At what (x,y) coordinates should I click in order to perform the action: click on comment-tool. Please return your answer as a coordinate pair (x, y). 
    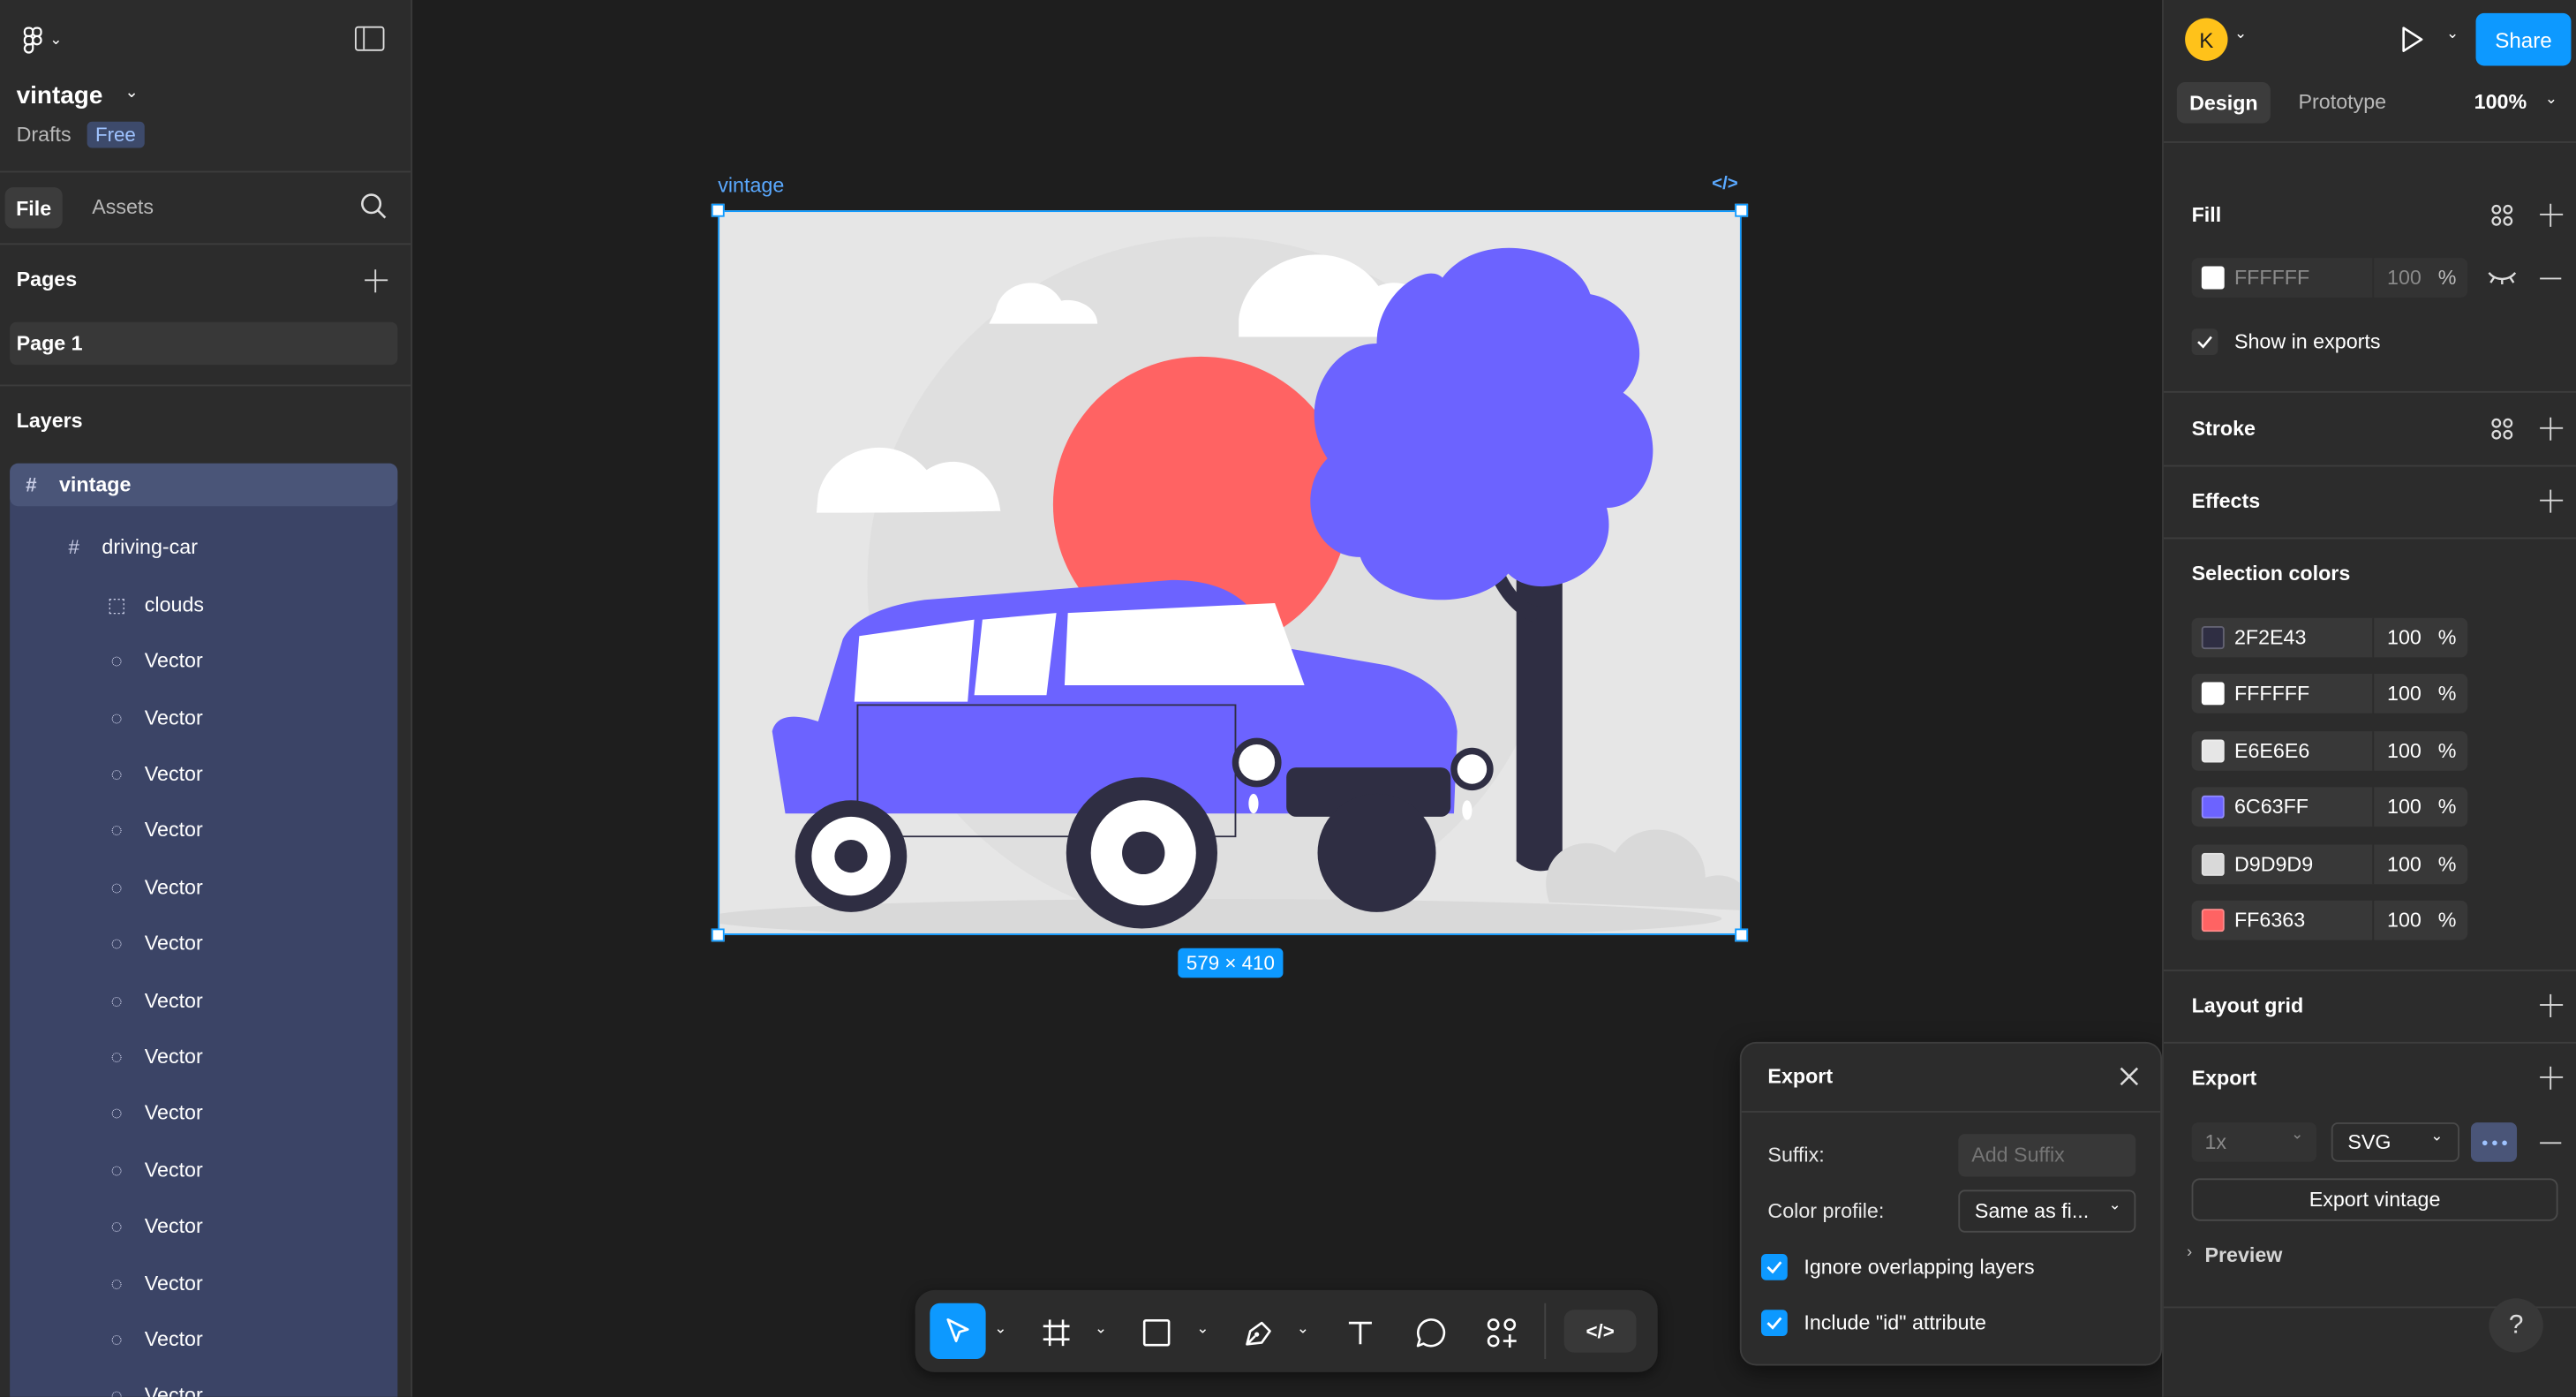
    Looking at the image, I should click on (1432, 1333).